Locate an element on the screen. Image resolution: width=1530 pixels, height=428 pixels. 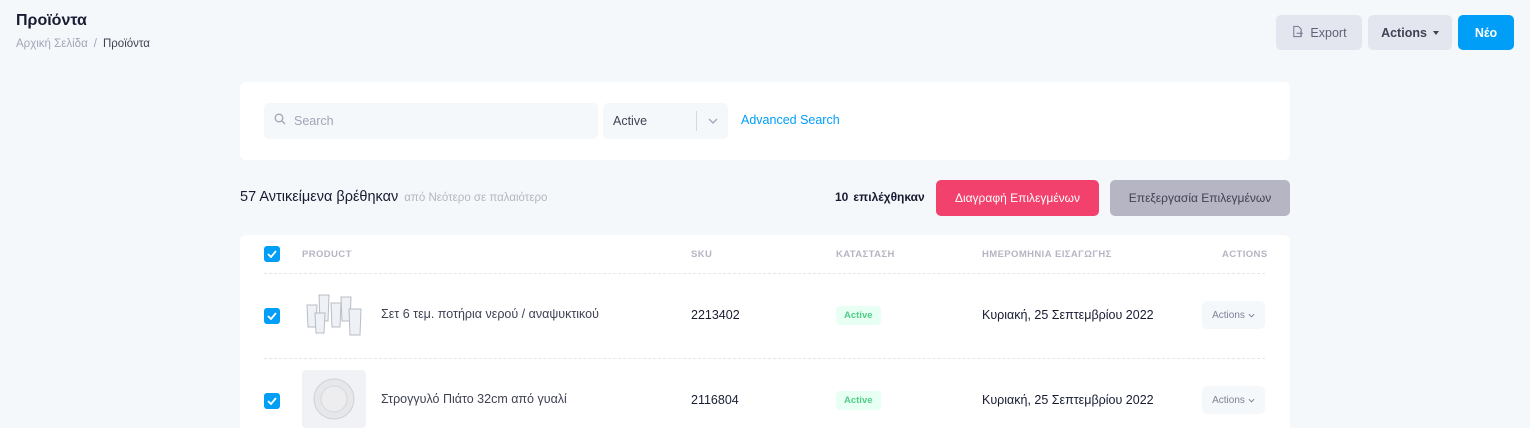
column-header-date: ΗΜΕΡΟΜΗΝΙΑ ΕΙΣΑΓΩΓΗΣ is located at coordinates (1047, 254).